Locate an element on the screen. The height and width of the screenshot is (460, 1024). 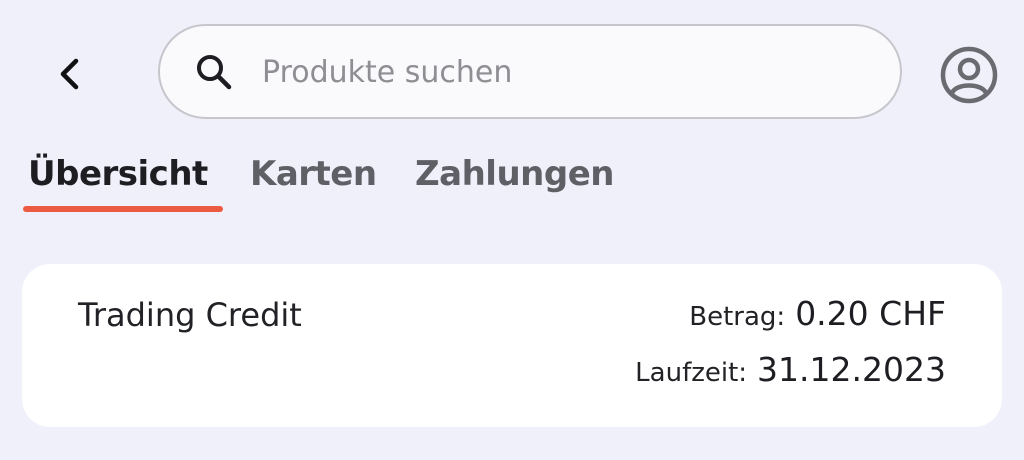
user-circle-icon is located at coordinates (969, 75).